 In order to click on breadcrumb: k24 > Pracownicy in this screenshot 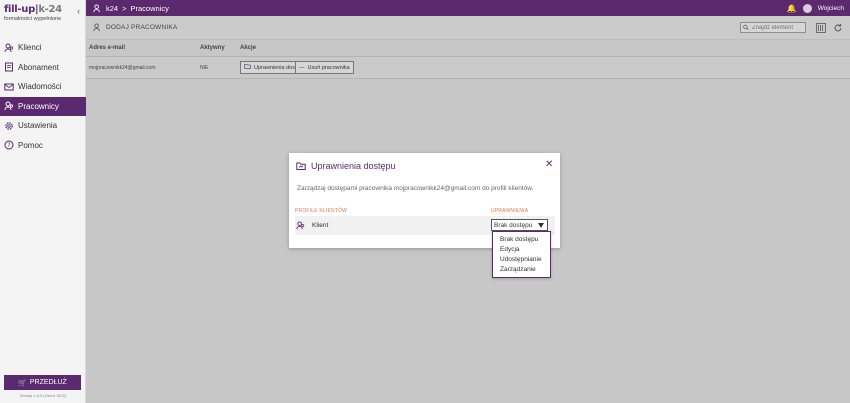, I will do `click(127, 8)`.